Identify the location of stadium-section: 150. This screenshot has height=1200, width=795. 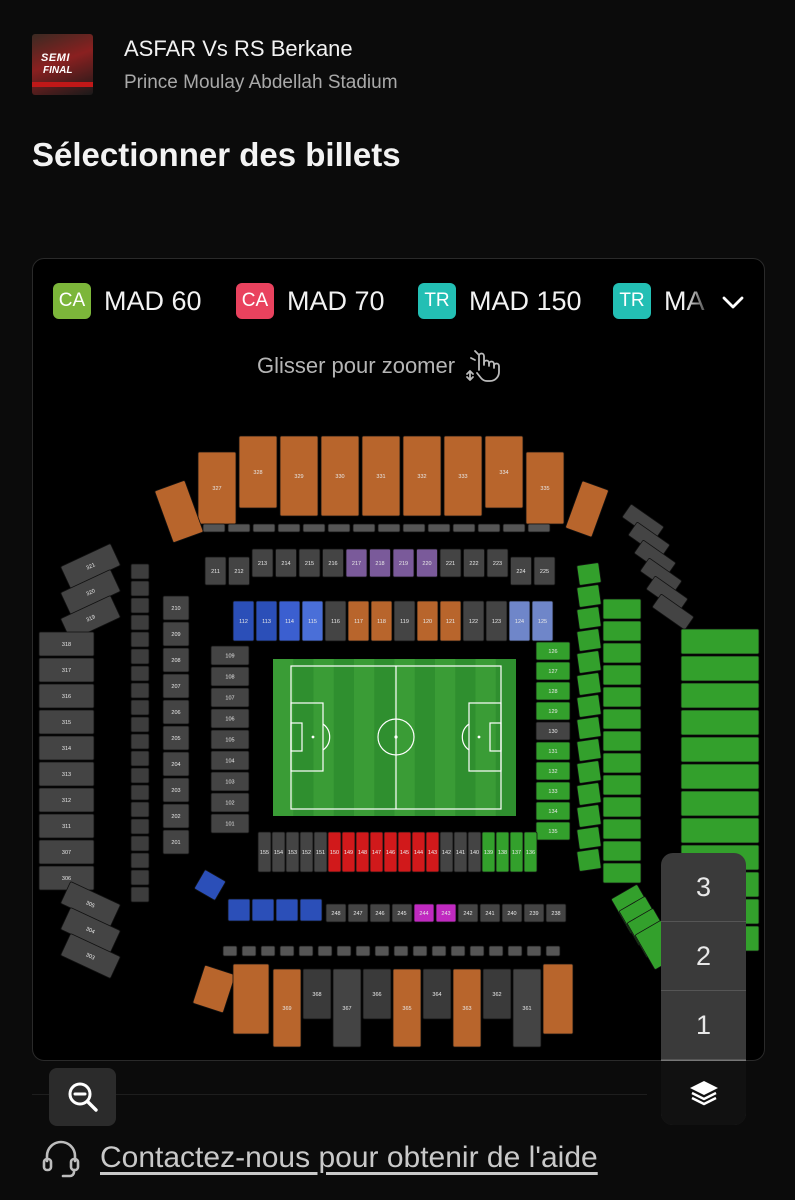
(334, 852).